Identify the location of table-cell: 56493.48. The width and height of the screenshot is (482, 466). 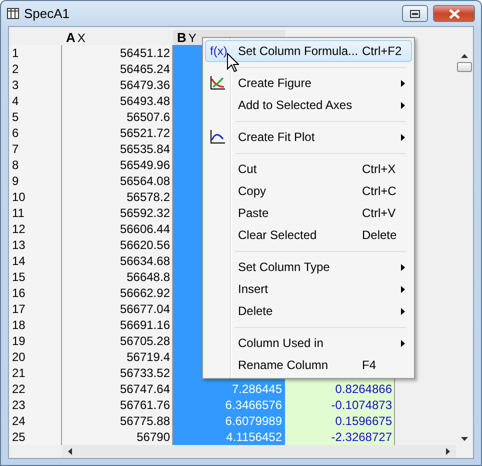
(117, 101).